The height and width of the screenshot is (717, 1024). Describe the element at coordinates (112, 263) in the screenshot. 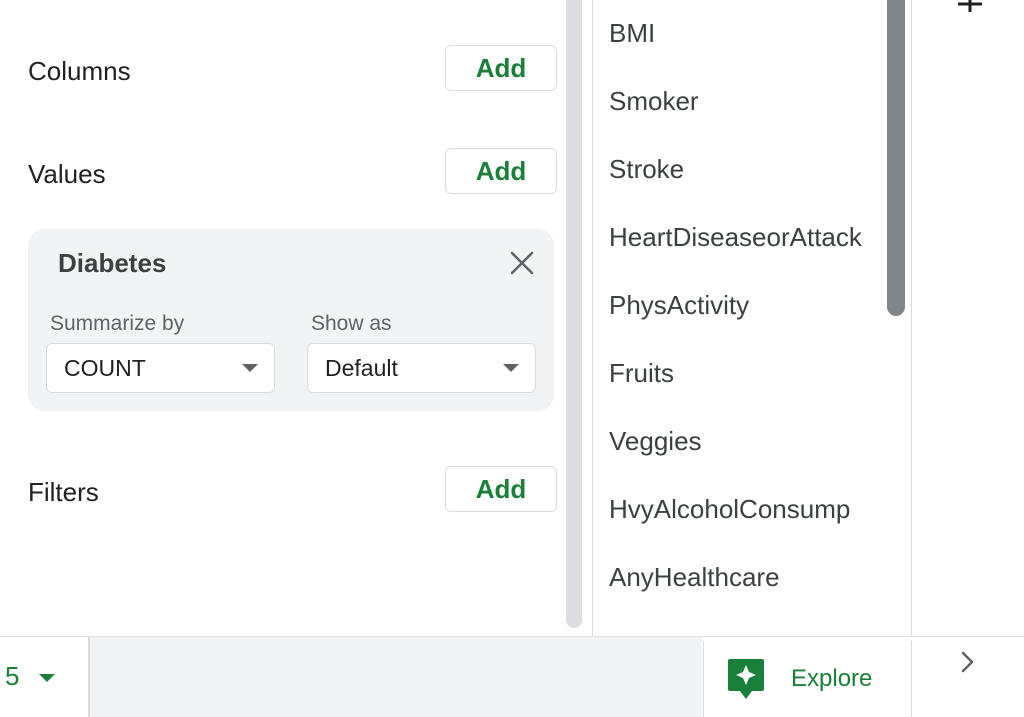

I see `value-card-title: Diabetes` at that location.